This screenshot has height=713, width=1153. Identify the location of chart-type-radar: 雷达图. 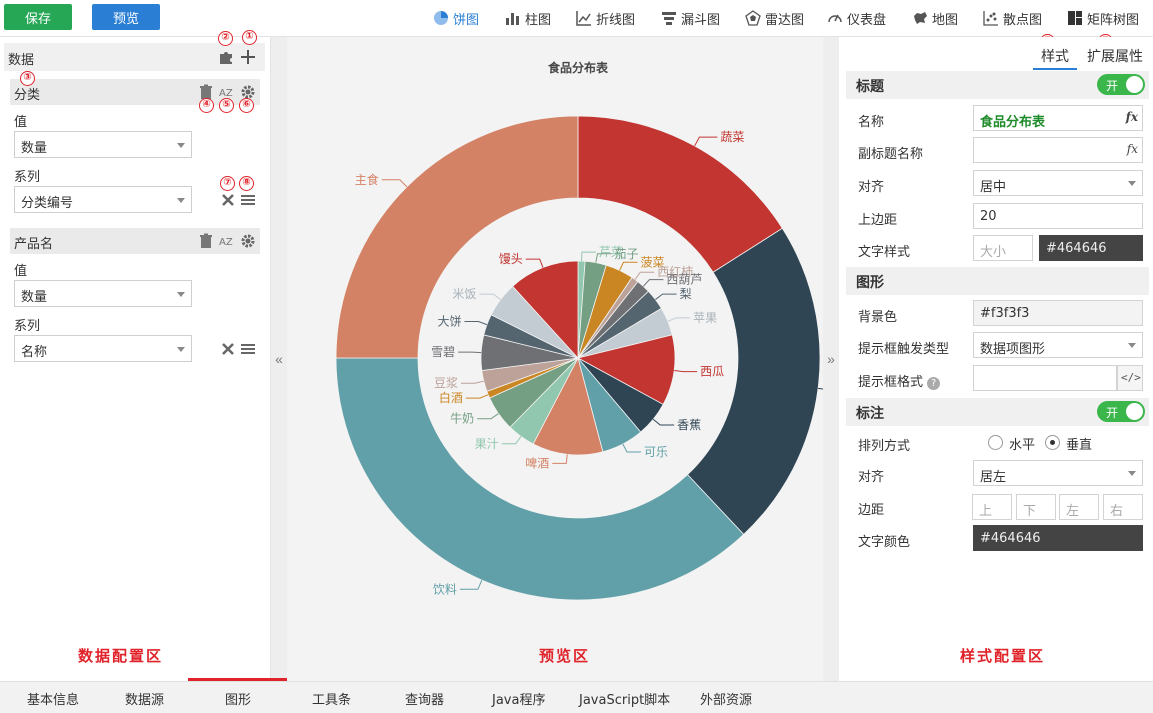
(774, 18).